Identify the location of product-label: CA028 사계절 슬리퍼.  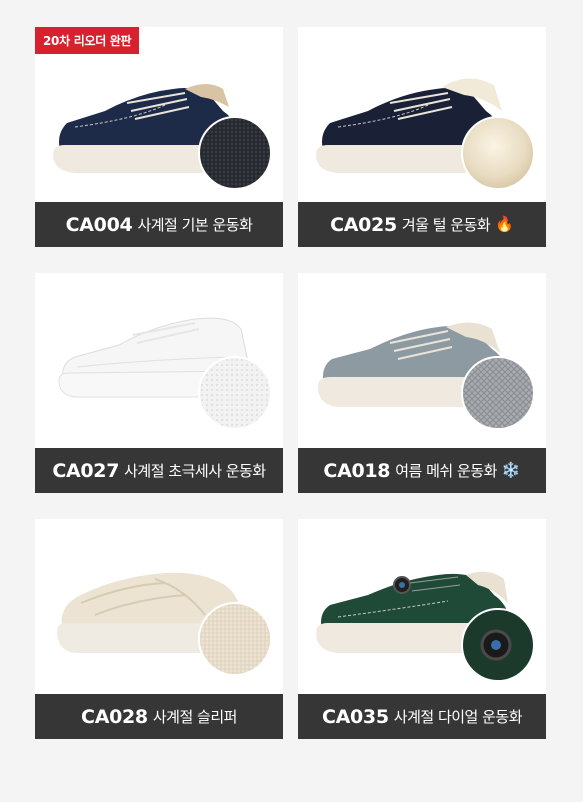
(159, 716).